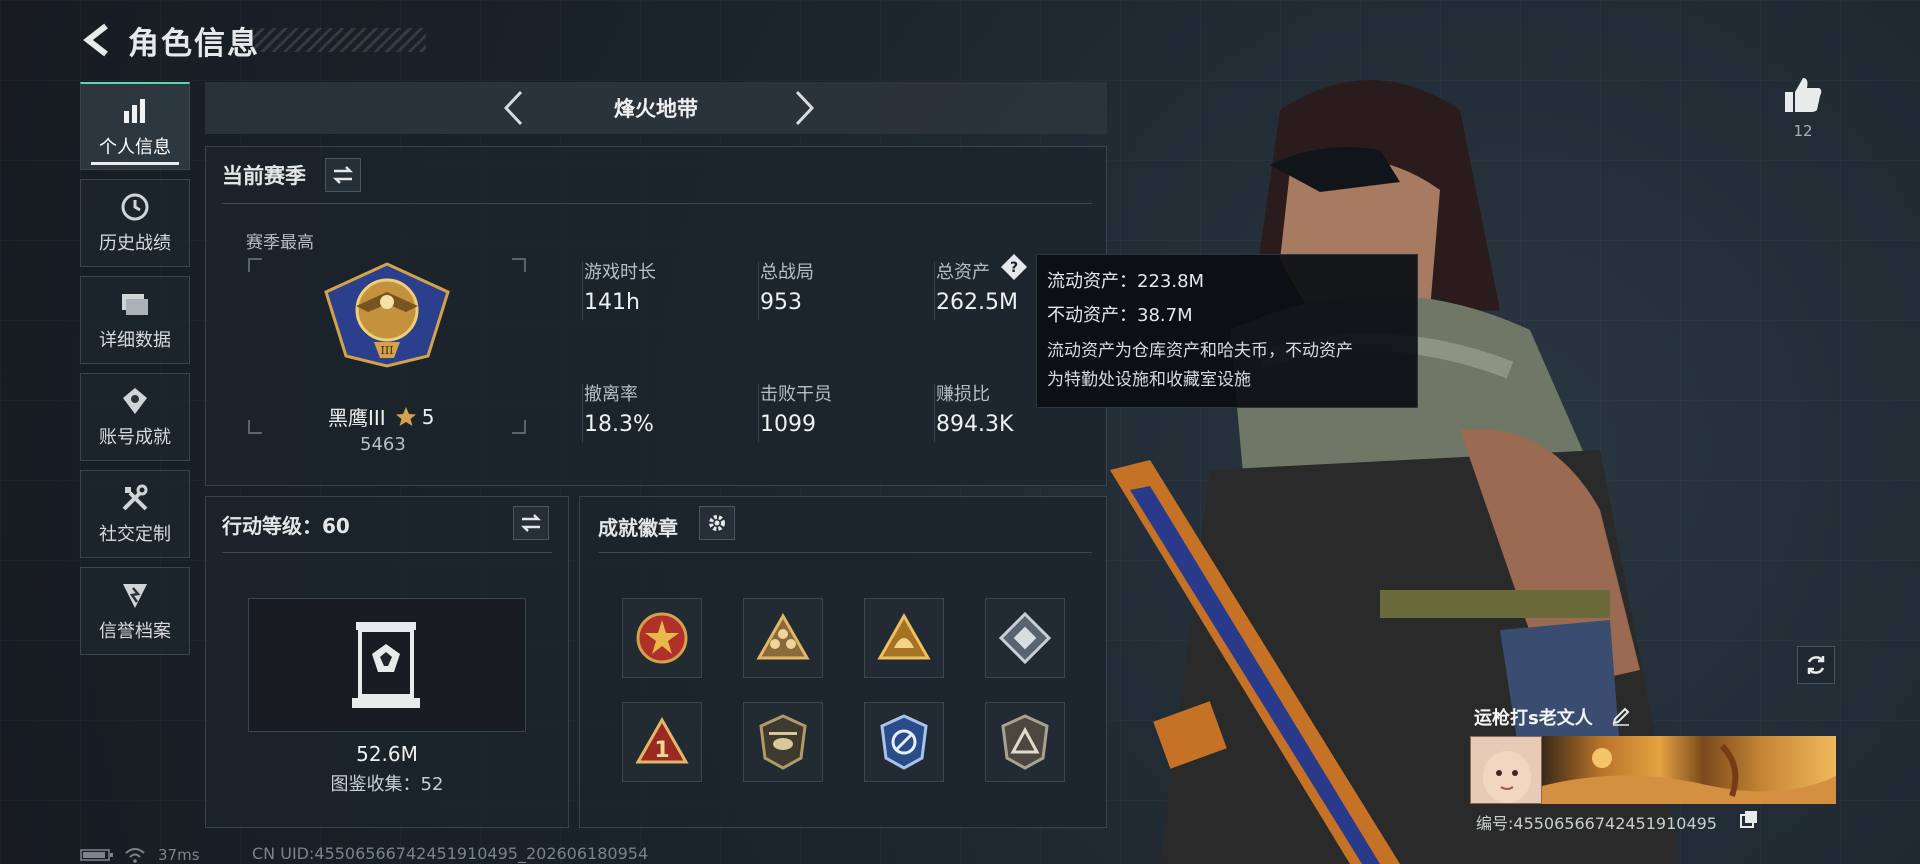 This screenshot has height=864, width=1920. I want to click on stat-label-playtime: 游戏时长, so click(620, 272).